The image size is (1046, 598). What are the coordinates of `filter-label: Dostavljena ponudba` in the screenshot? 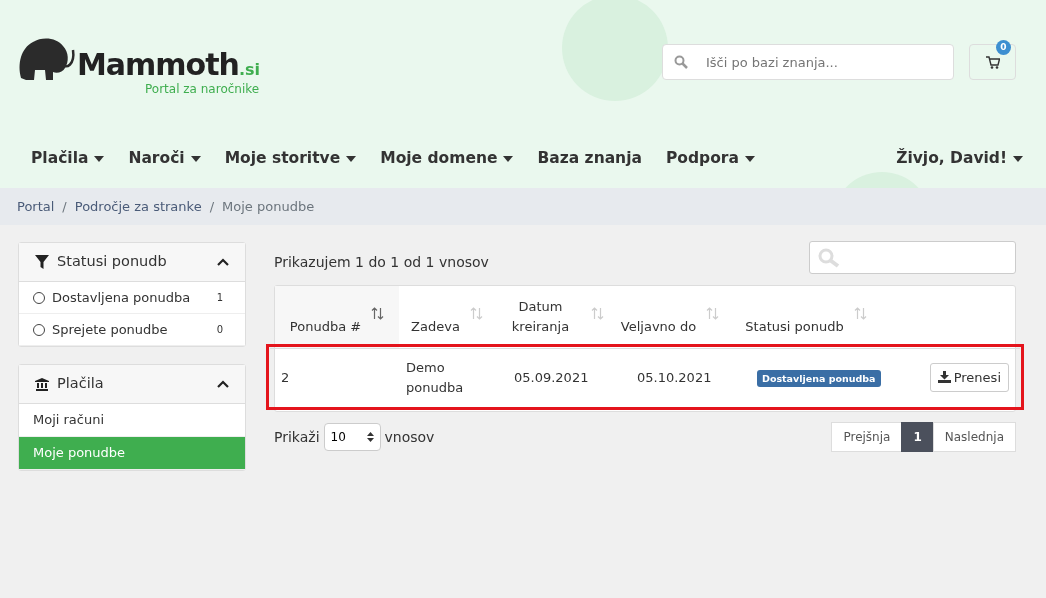 It's located at (121, 297).